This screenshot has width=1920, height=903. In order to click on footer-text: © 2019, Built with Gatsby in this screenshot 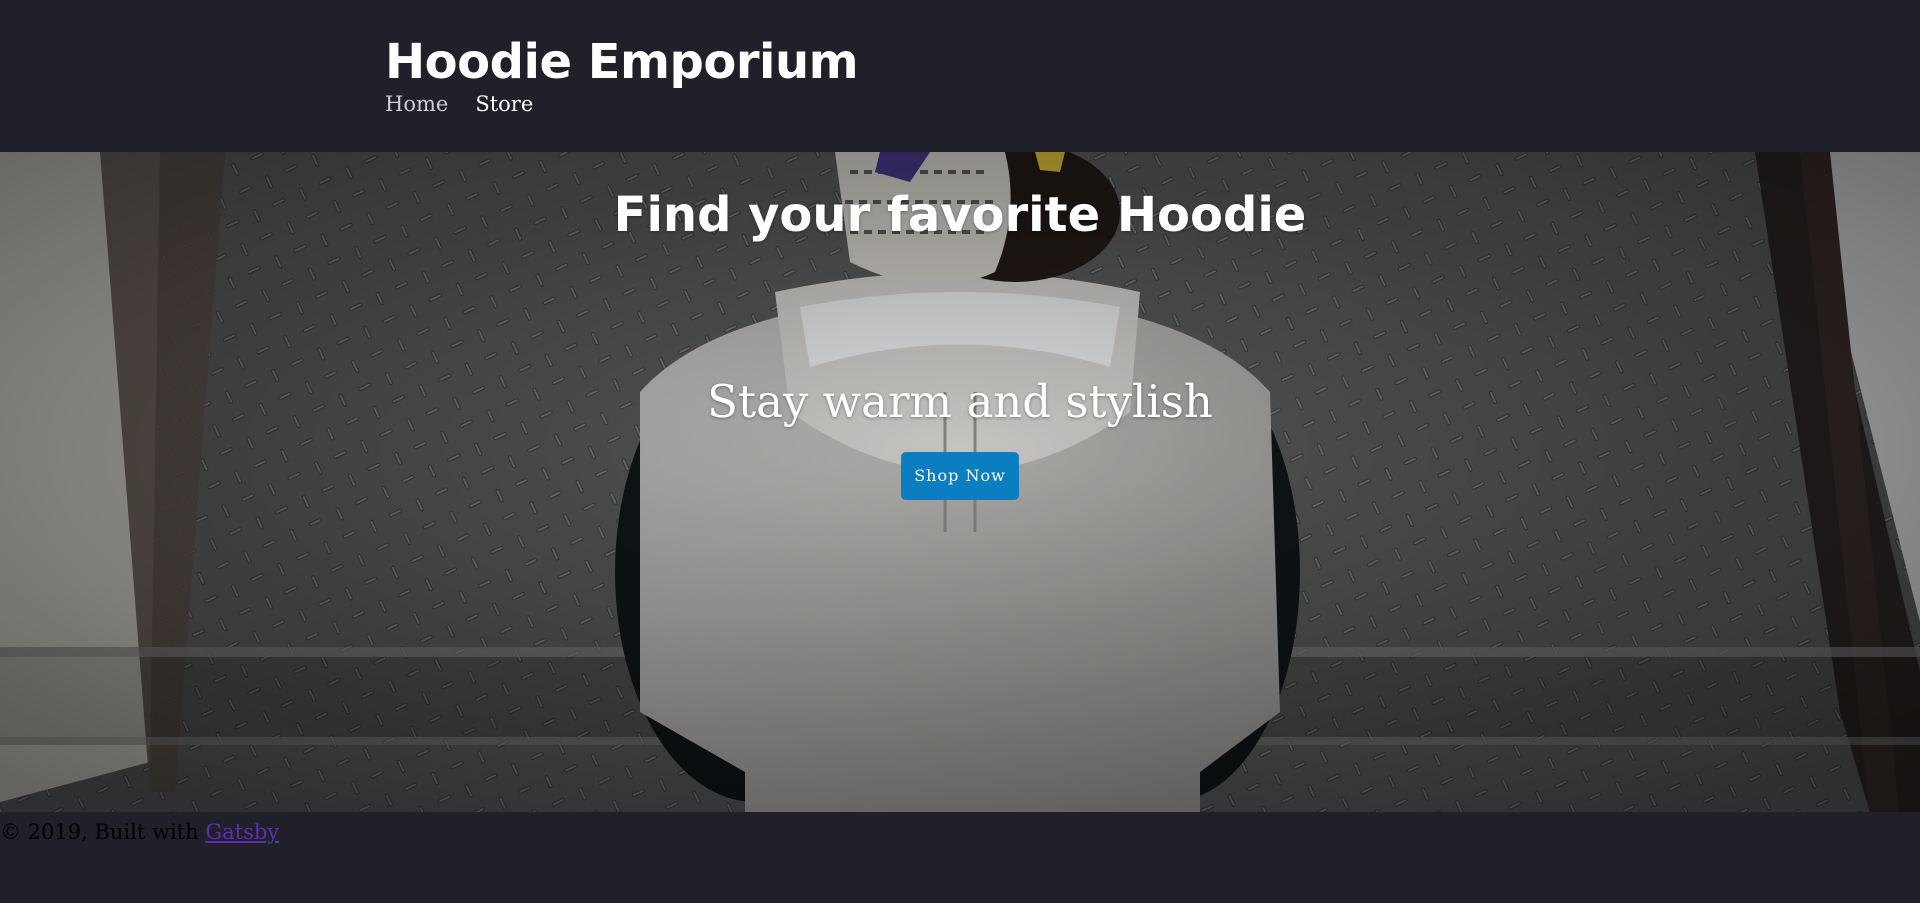, I will do `click(139, 832)`.